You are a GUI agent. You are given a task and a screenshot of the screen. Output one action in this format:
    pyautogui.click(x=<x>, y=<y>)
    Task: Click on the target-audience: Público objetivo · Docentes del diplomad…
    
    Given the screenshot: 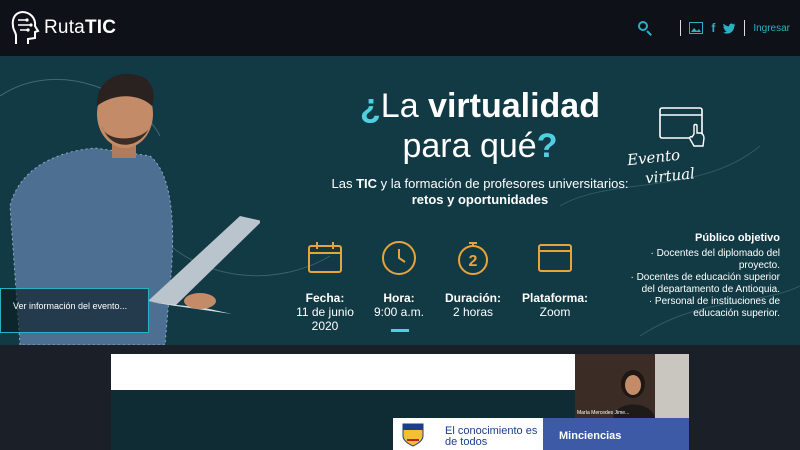 What is the action you would take?
    pyautogui.click(x=705, y=275)
    